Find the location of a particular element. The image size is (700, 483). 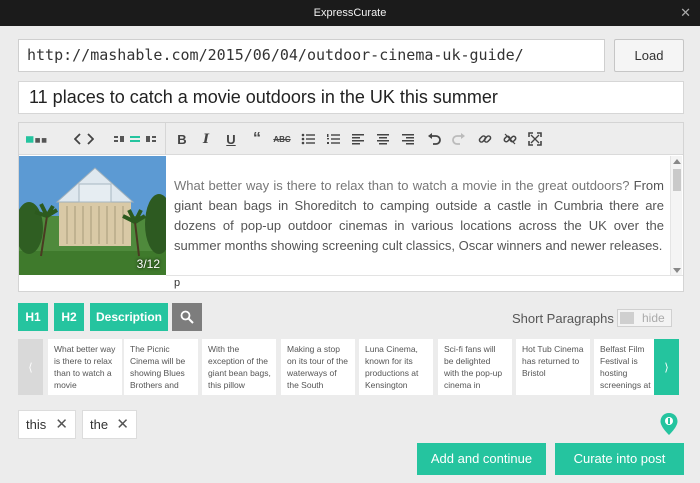

bullet-list-icon is located at coordinates (308, 139).